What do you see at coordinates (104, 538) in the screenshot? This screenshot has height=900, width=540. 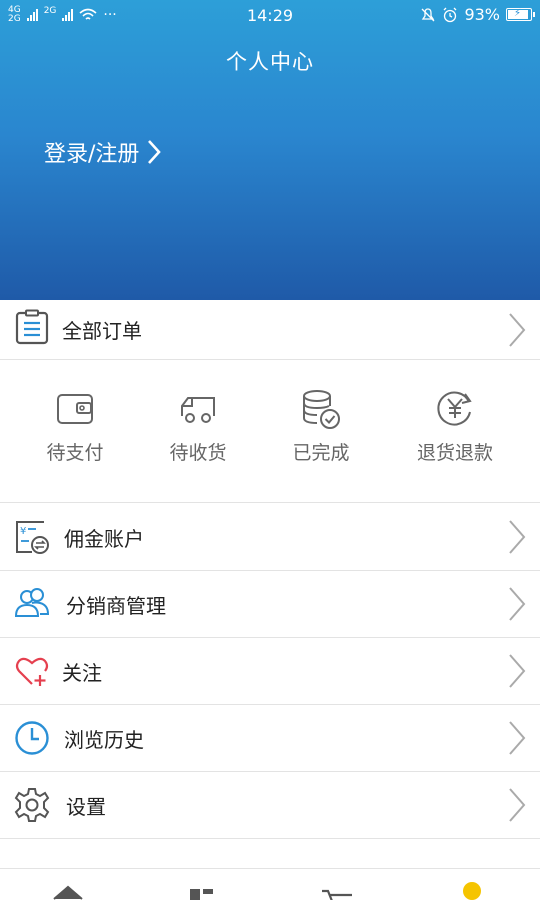 I see `menu-label: 佣金账户` at bounding box center [104, 538].